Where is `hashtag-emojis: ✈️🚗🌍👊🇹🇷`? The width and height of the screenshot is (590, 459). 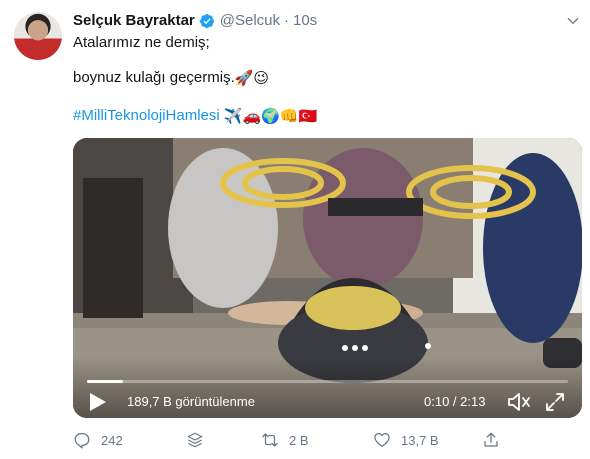
hashtag-emojis: ✈️🚗🌍👊🇹🇷 is located at coordinates (270, 116).